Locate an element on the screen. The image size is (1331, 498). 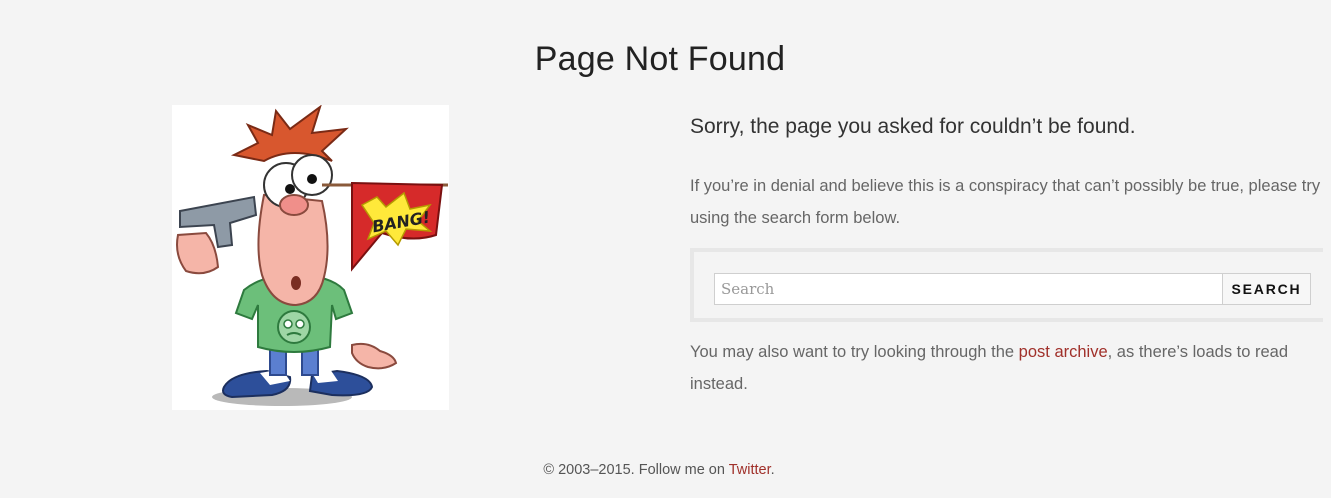
search-form: SEARCH is located at coordinates (1006, 285).